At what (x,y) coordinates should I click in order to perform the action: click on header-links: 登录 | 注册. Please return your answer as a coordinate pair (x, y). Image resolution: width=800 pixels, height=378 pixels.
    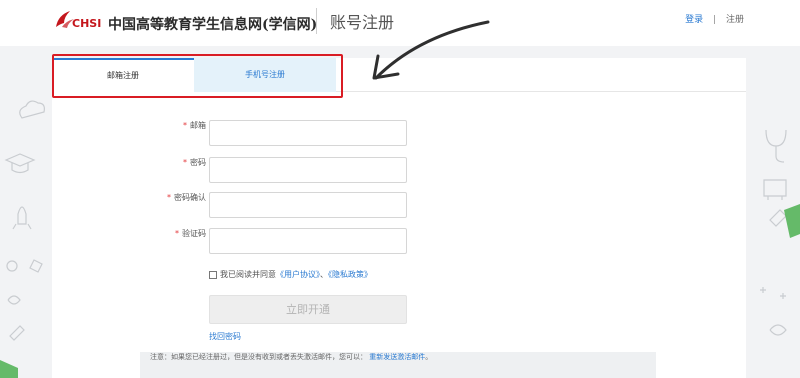
    Looking at the image, I should click on (714, 18).